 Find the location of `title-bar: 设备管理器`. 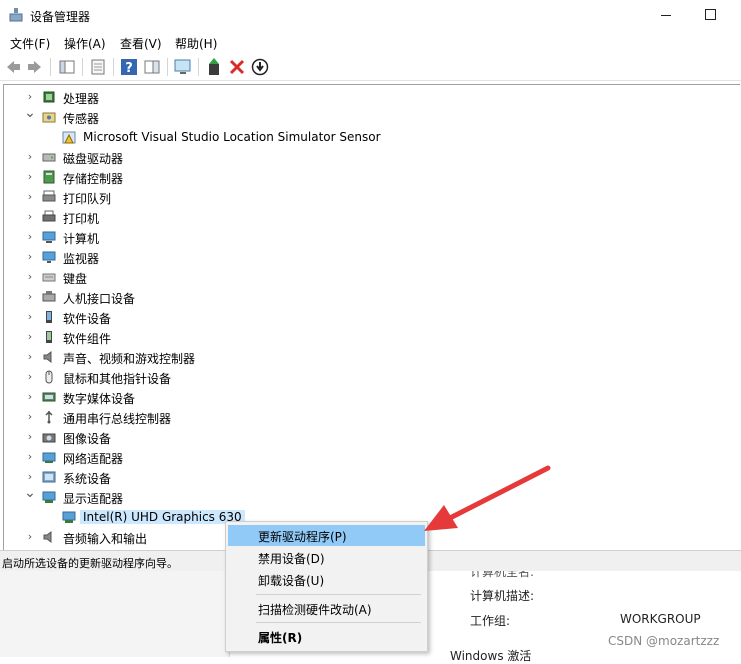

title-bar: 设备管理器 is located at coordinates (370, 16).